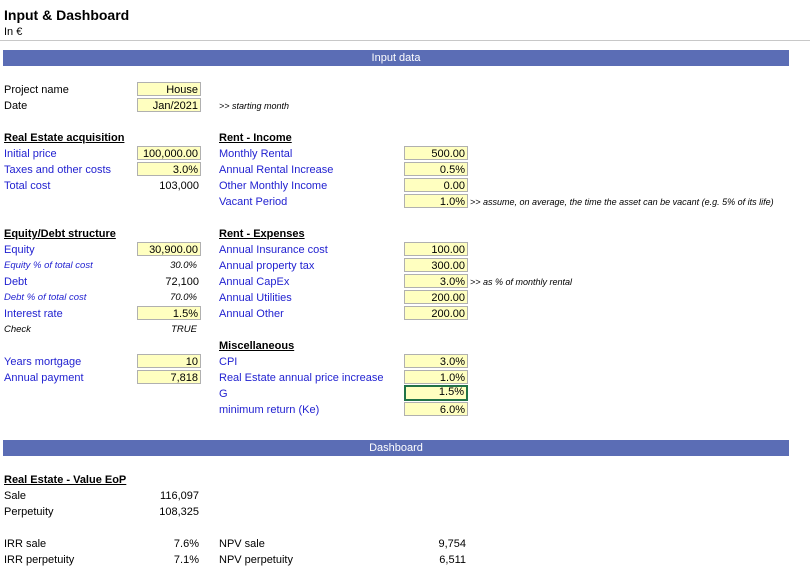 The image size is (810, 584). I want to click on vacant-period-label: Vacant Period, so click(253, 202).